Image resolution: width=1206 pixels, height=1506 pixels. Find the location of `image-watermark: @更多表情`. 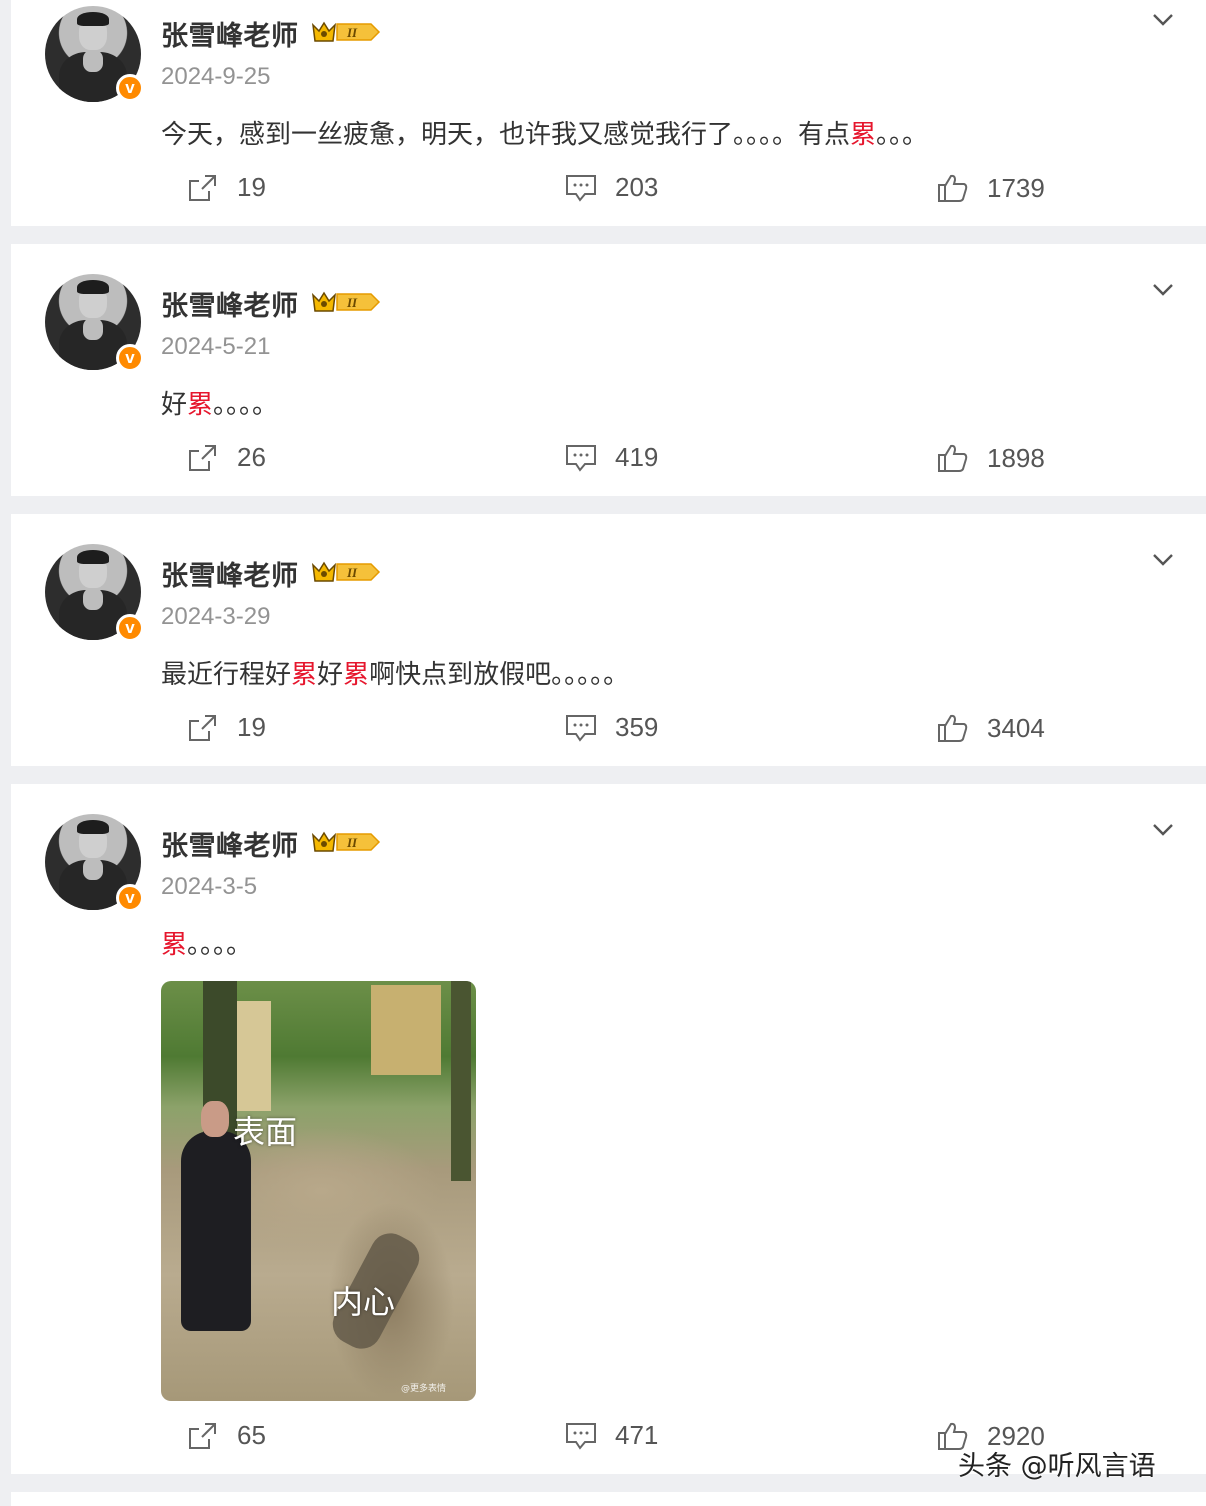

image-watermark: @更多表情 is located at coordinates (424, 1389).